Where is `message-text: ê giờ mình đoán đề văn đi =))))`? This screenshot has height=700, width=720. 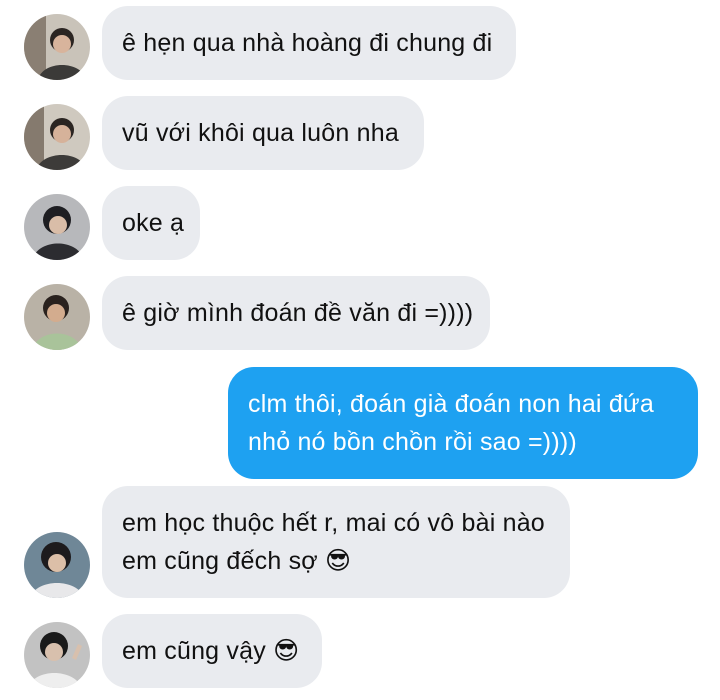 message-text: ê giờ mình đoán đề văn đi =)))) is located at coordinates (298, 313).